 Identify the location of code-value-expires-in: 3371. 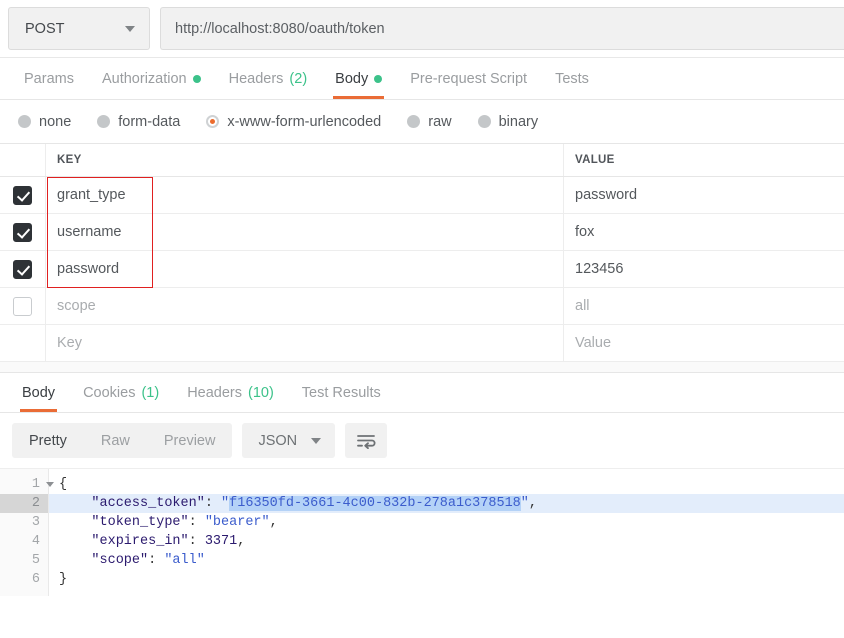
(221, 541).